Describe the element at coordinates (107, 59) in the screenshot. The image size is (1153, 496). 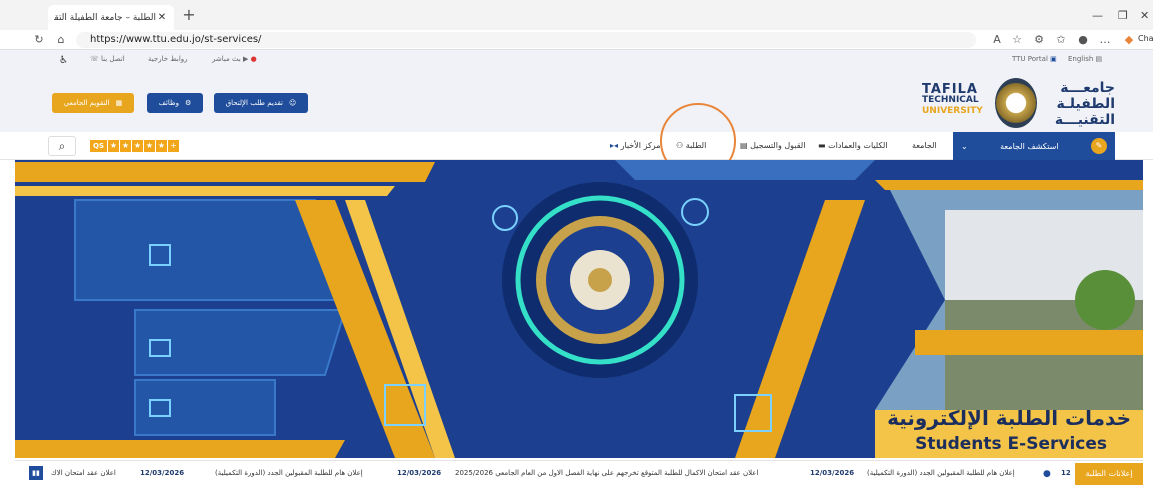
I see `contact-link: اتصل بنا ☏` at that location.